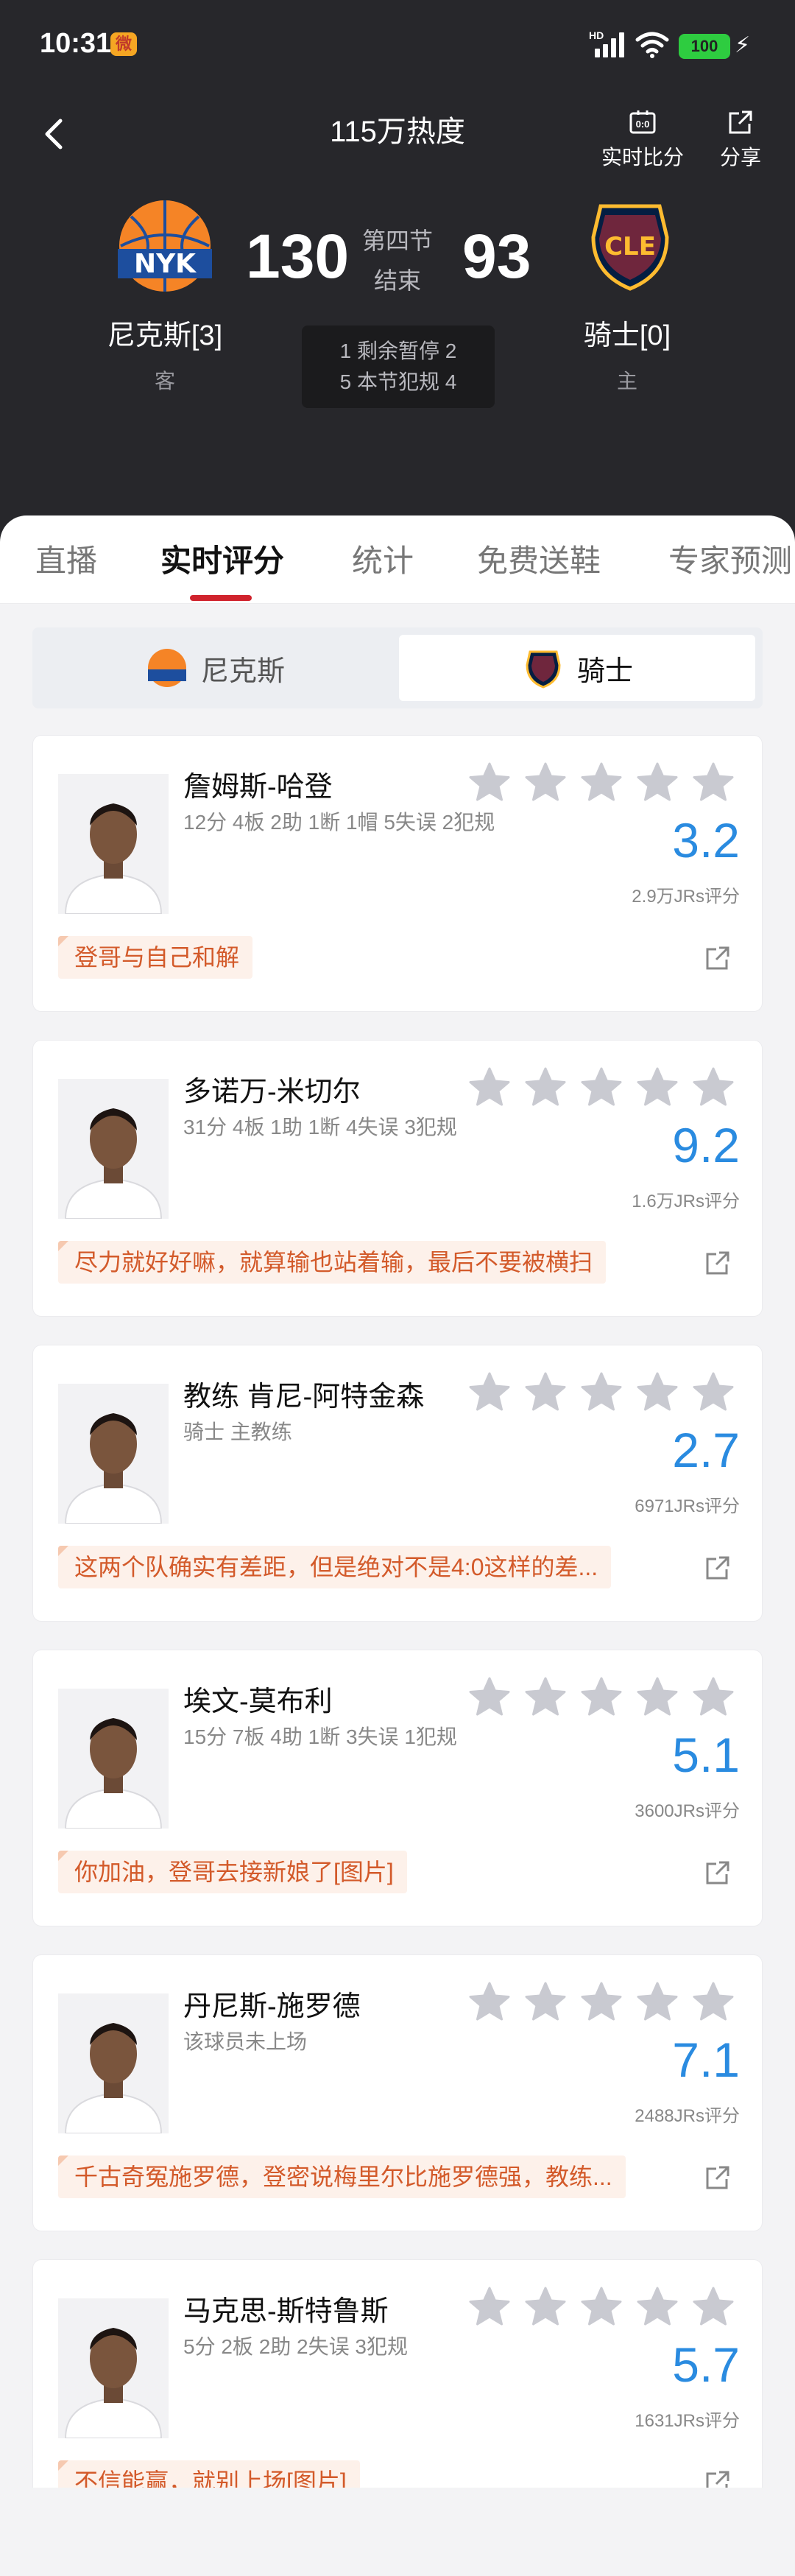 The height and width of the screenshot is (2576, 795). Describe the element at coordinates (233, 1872) in the screenshot. I see `top-comment: 你加油，登哥去接新娘了[图片]` at that location.